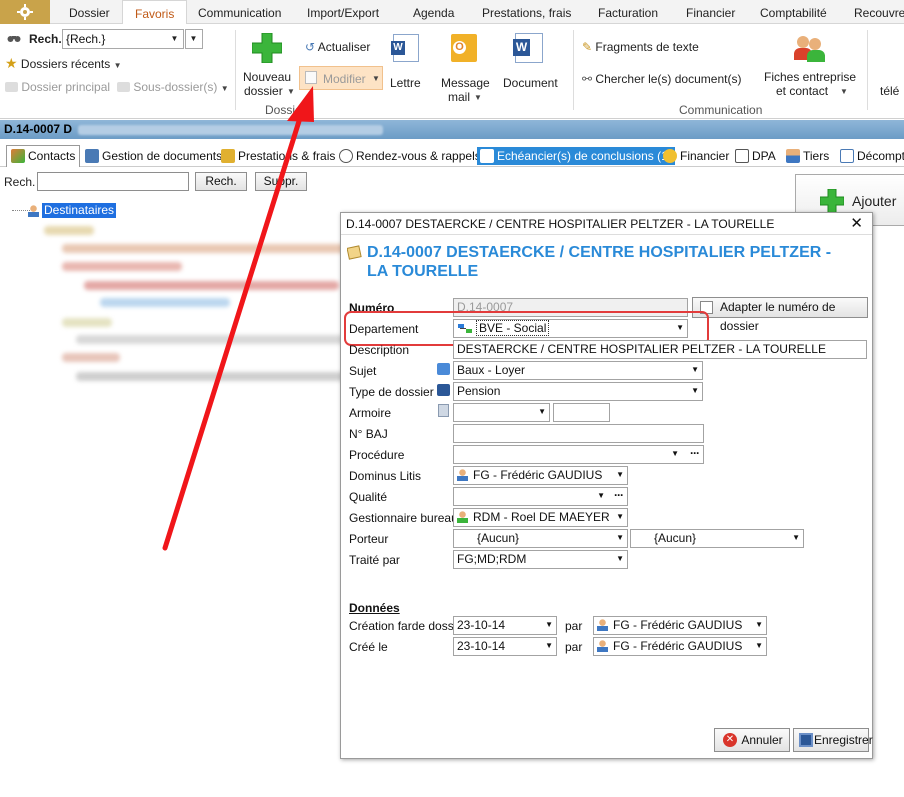  What do you see at coordinates (810, 65) in the screenshot?
I see `contact-cards-button: Fiches entreprise et contact ▼` at bounding box center [810, 65].